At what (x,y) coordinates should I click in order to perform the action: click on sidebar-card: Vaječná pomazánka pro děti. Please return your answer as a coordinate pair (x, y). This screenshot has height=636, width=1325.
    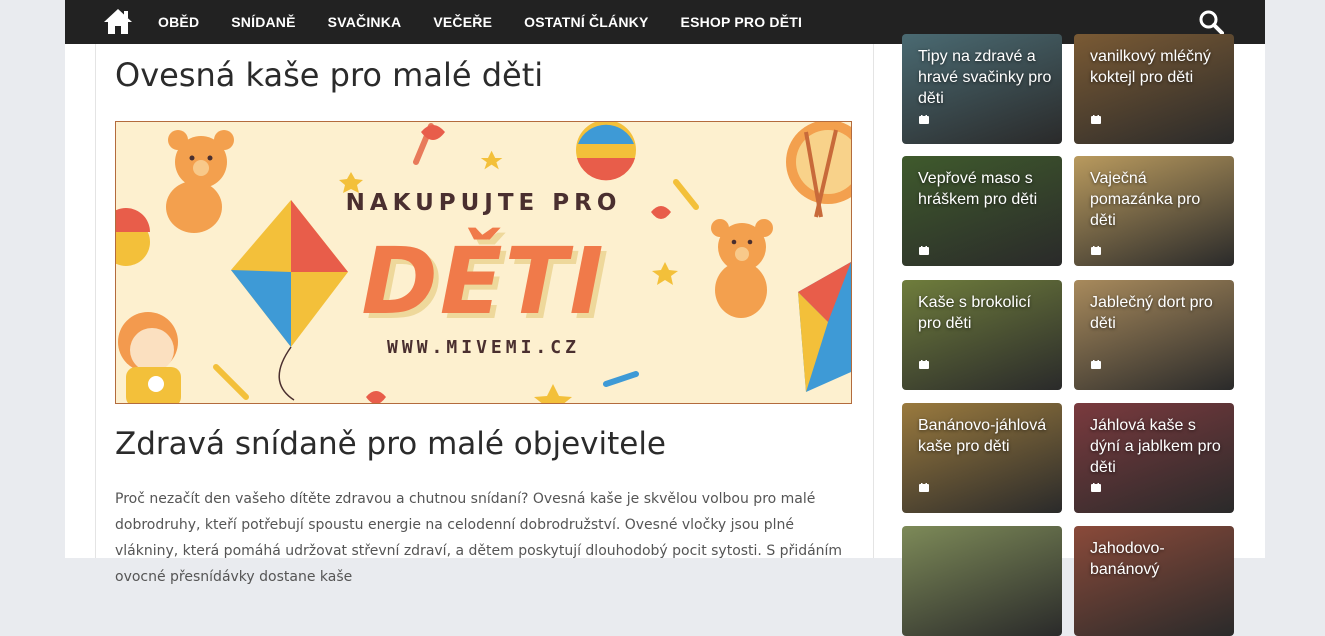
    Looking at the image, I should click on (1154, 211).